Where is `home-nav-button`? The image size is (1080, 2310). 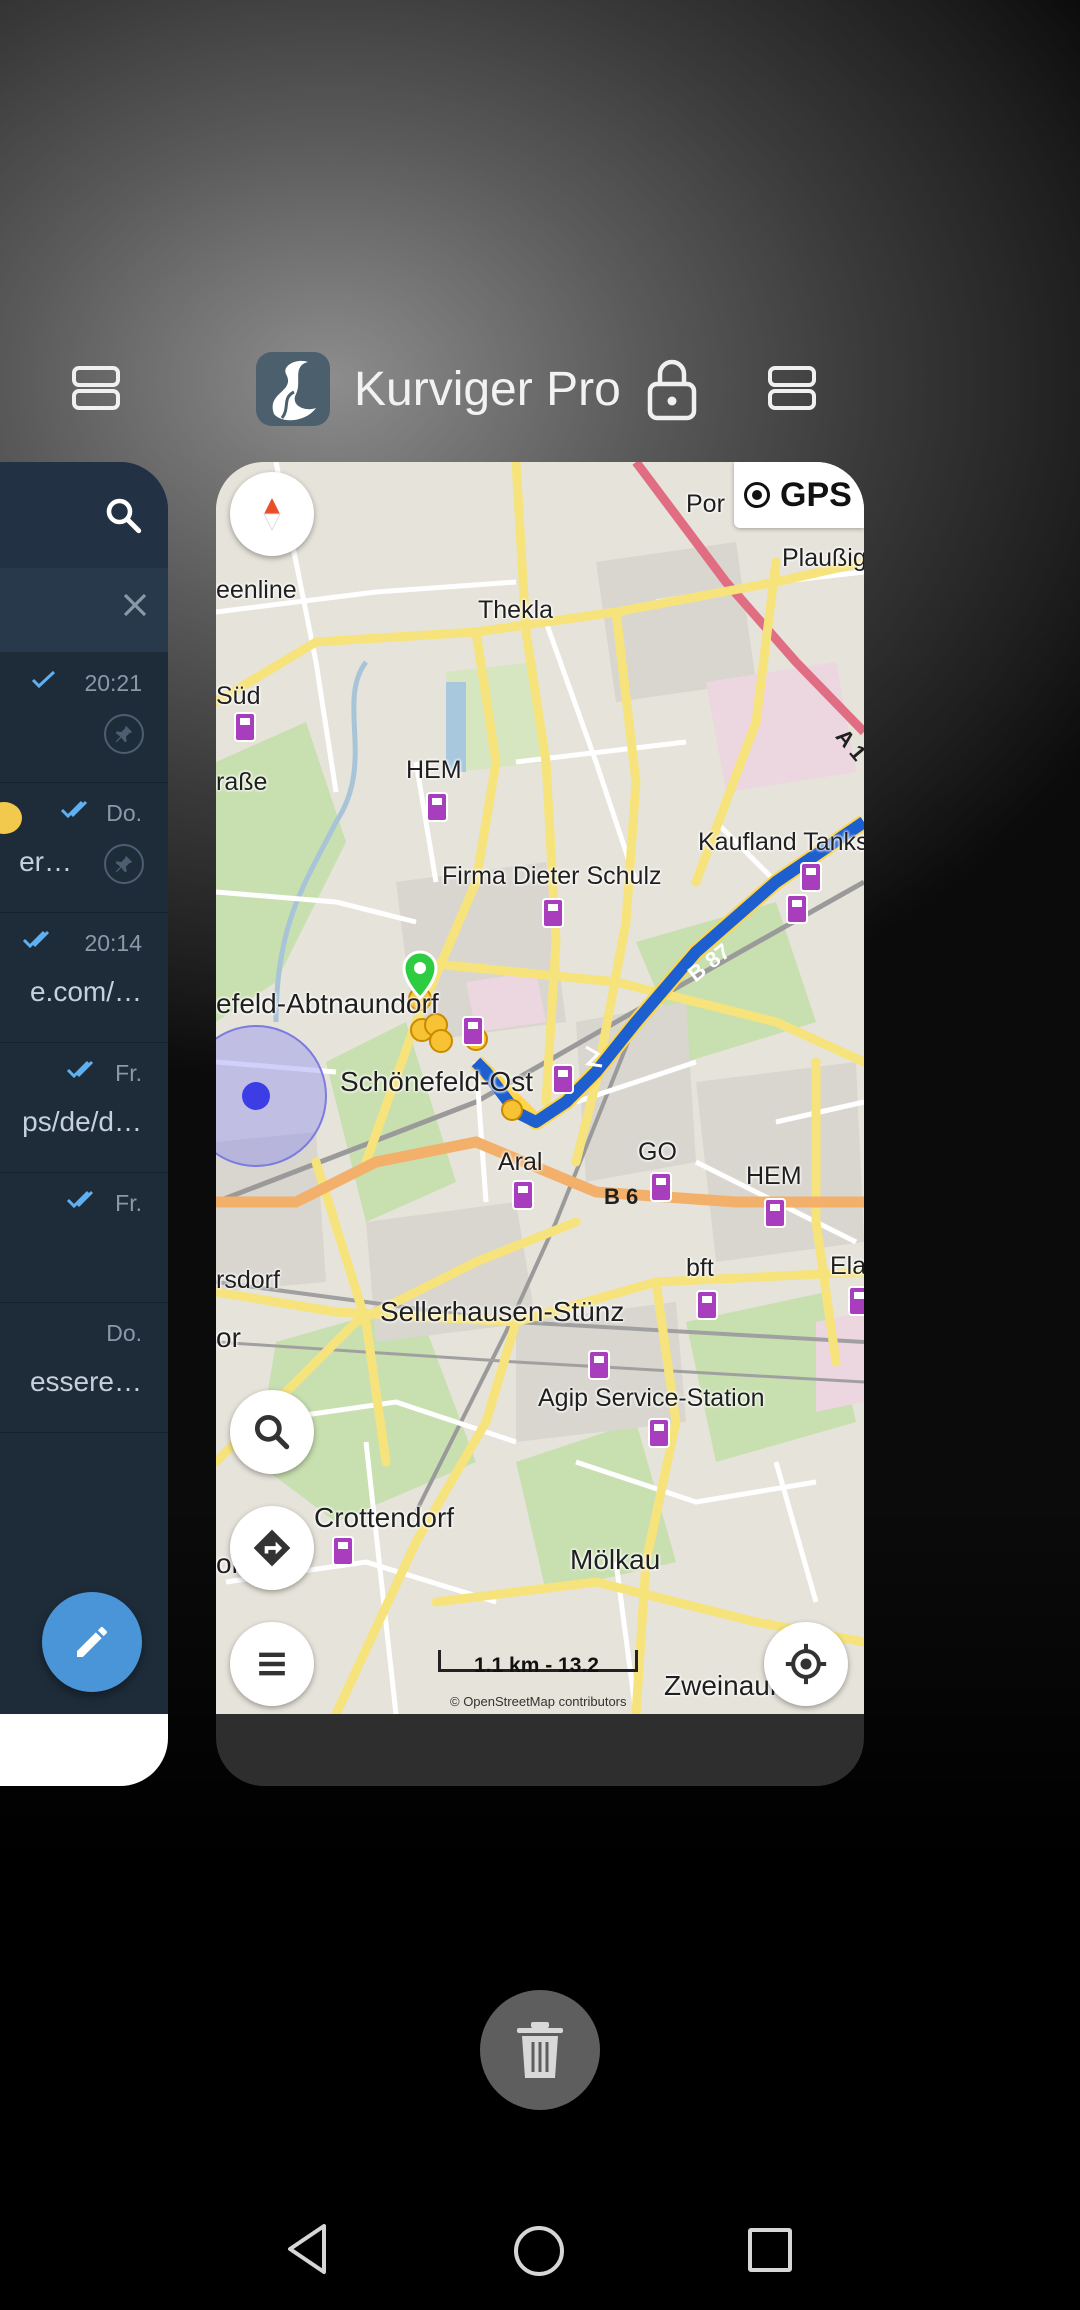
home-nav-button is located at coordinates (539, 2251).